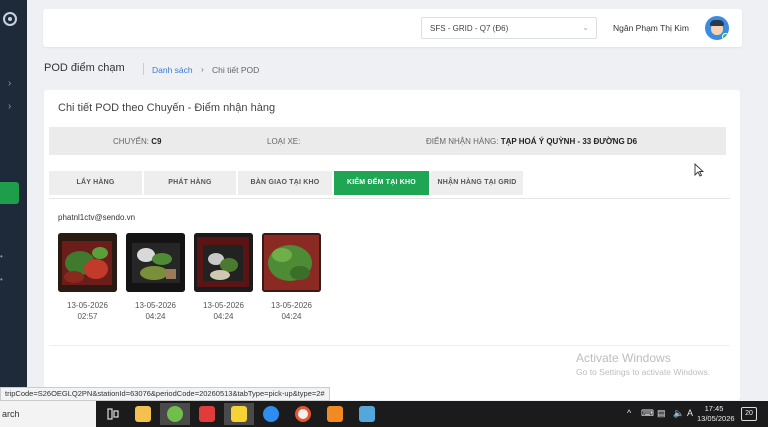  I want to click on station-select-value: SFS - GRID - Q7 (Đ6), so click(469, 28).